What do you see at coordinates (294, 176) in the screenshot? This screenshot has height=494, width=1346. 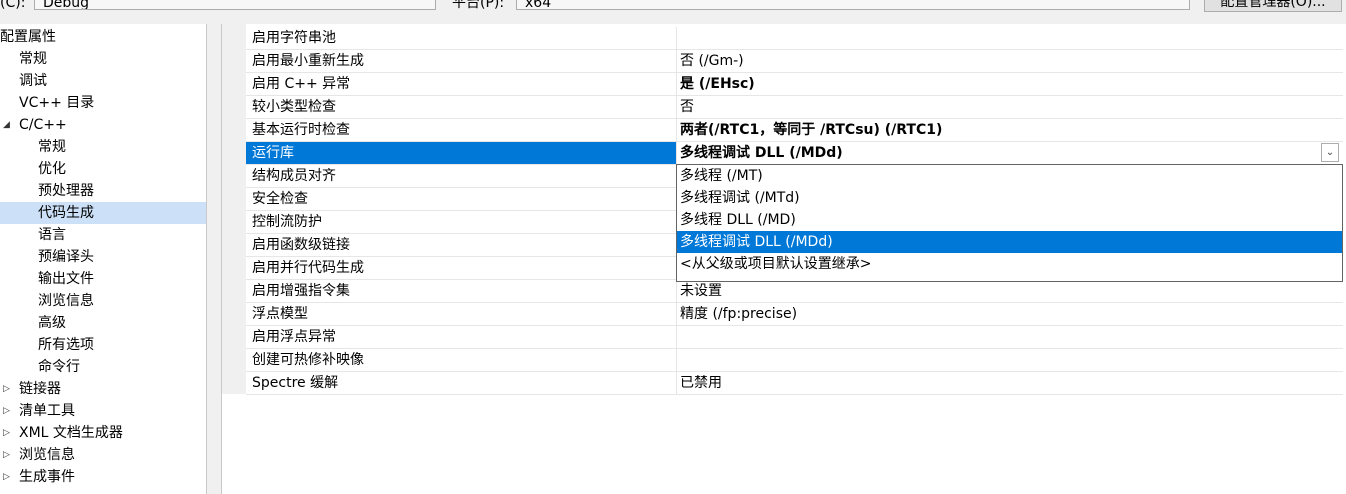 I see `property-name: 结构成员对齐` at bounding box center [294, 176].